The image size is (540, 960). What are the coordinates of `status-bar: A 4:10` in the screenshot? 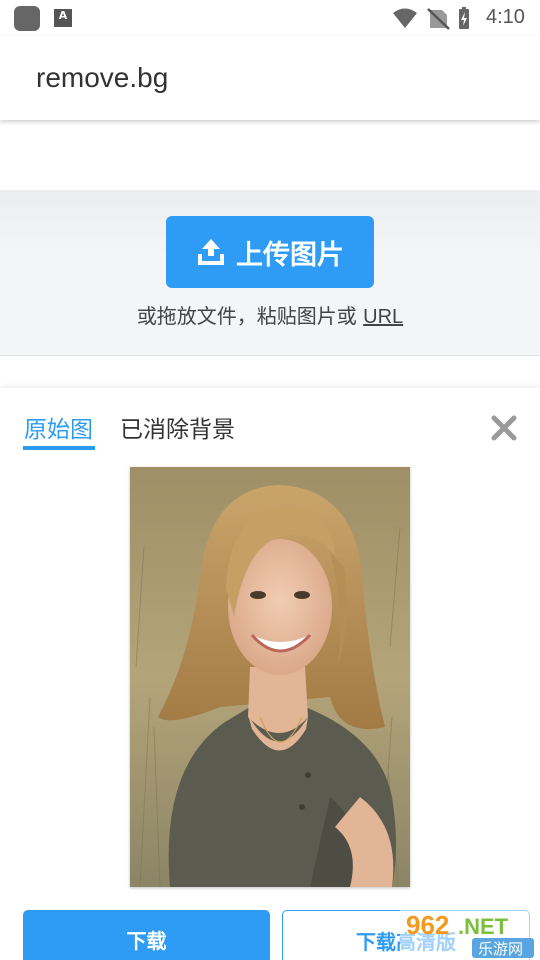 It's located at (270, 18).